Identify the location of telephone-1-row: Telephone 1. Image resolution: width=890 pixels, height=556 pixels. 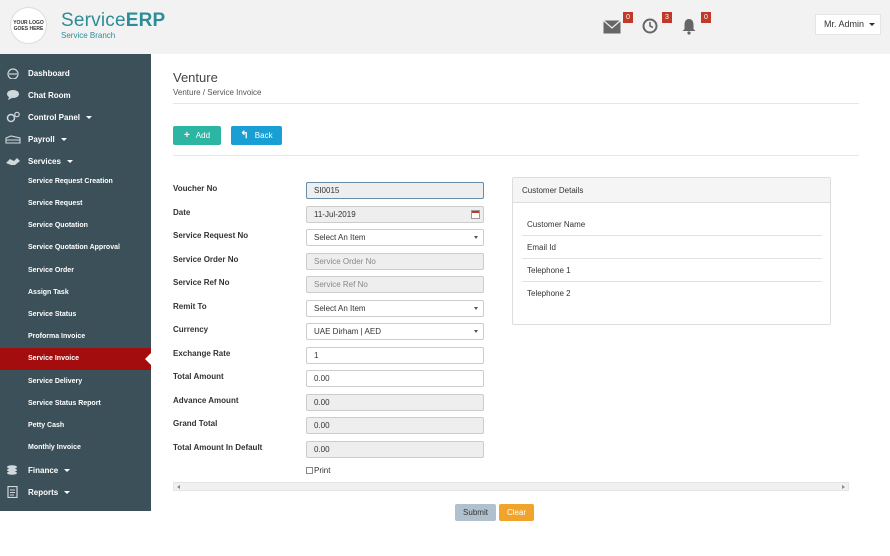
(672, 270).